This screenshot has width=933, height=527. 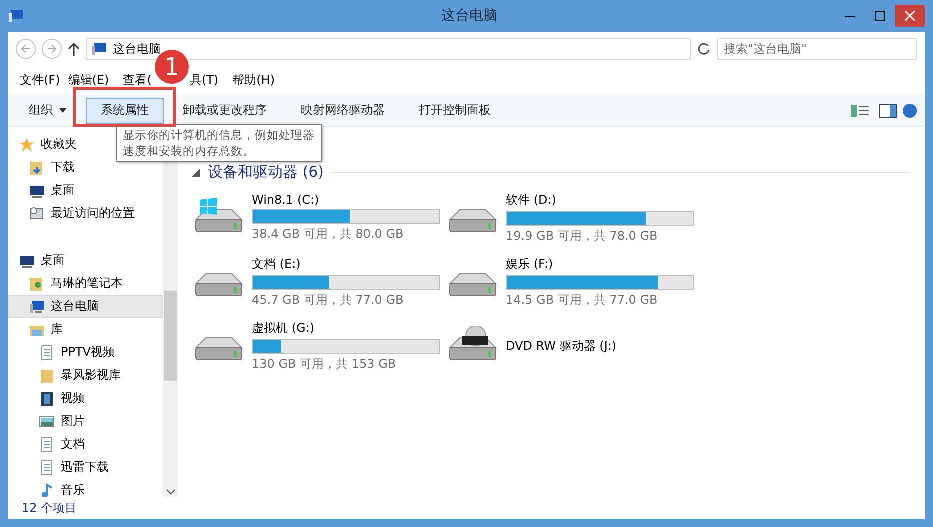 I want to click on window-title: 这台电脑, so click(x=469, y=16).